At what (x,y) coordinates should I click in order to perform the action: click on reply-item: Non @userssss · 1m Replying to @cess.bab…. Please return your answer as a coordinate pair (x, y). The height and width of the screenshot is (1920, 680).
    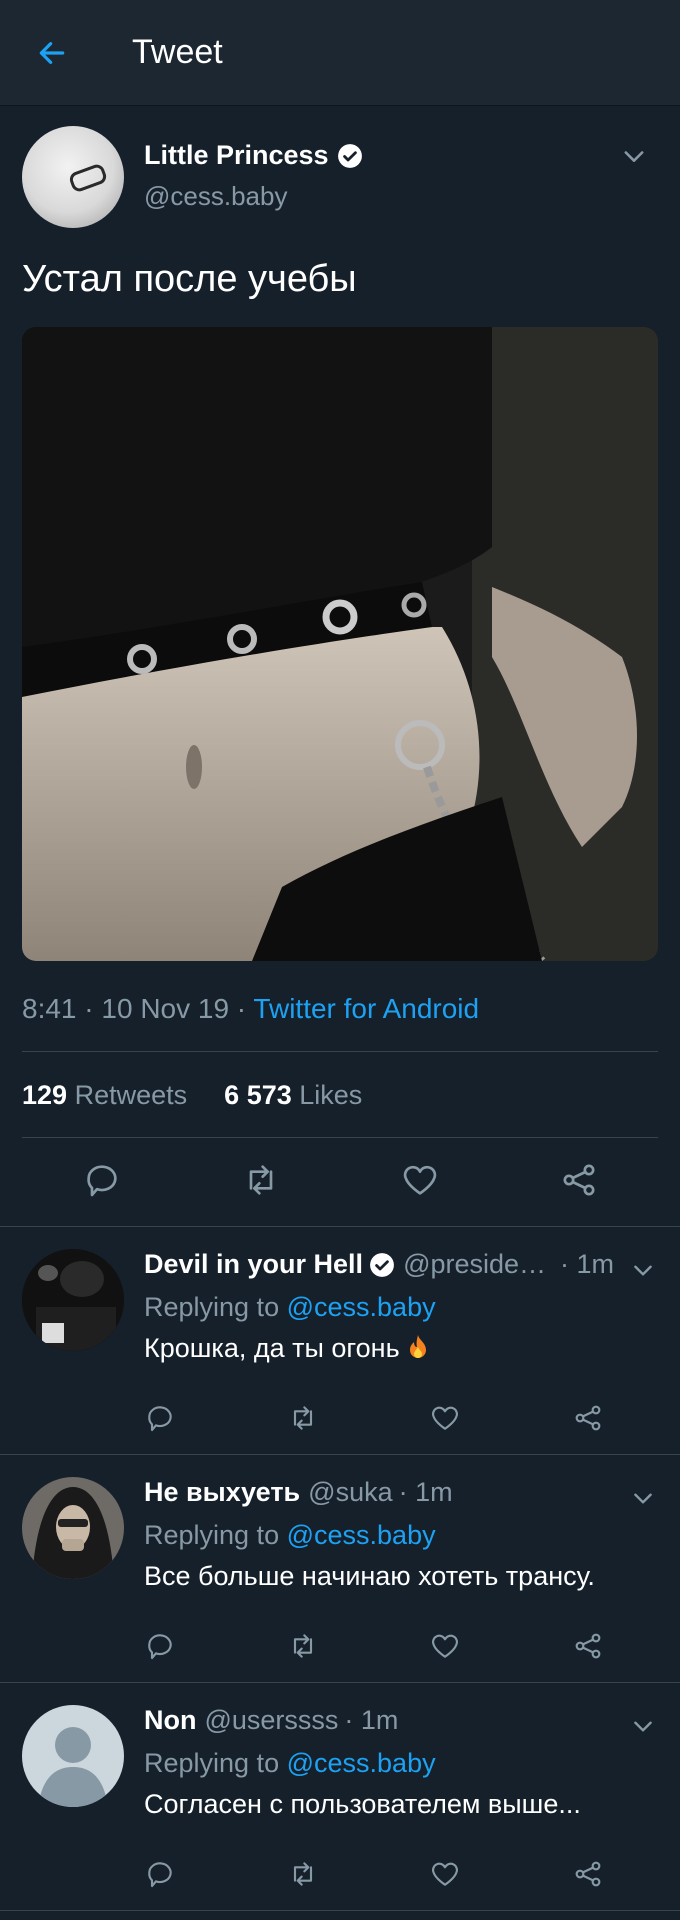
    Looking at the image, I should click on (340, 1797).